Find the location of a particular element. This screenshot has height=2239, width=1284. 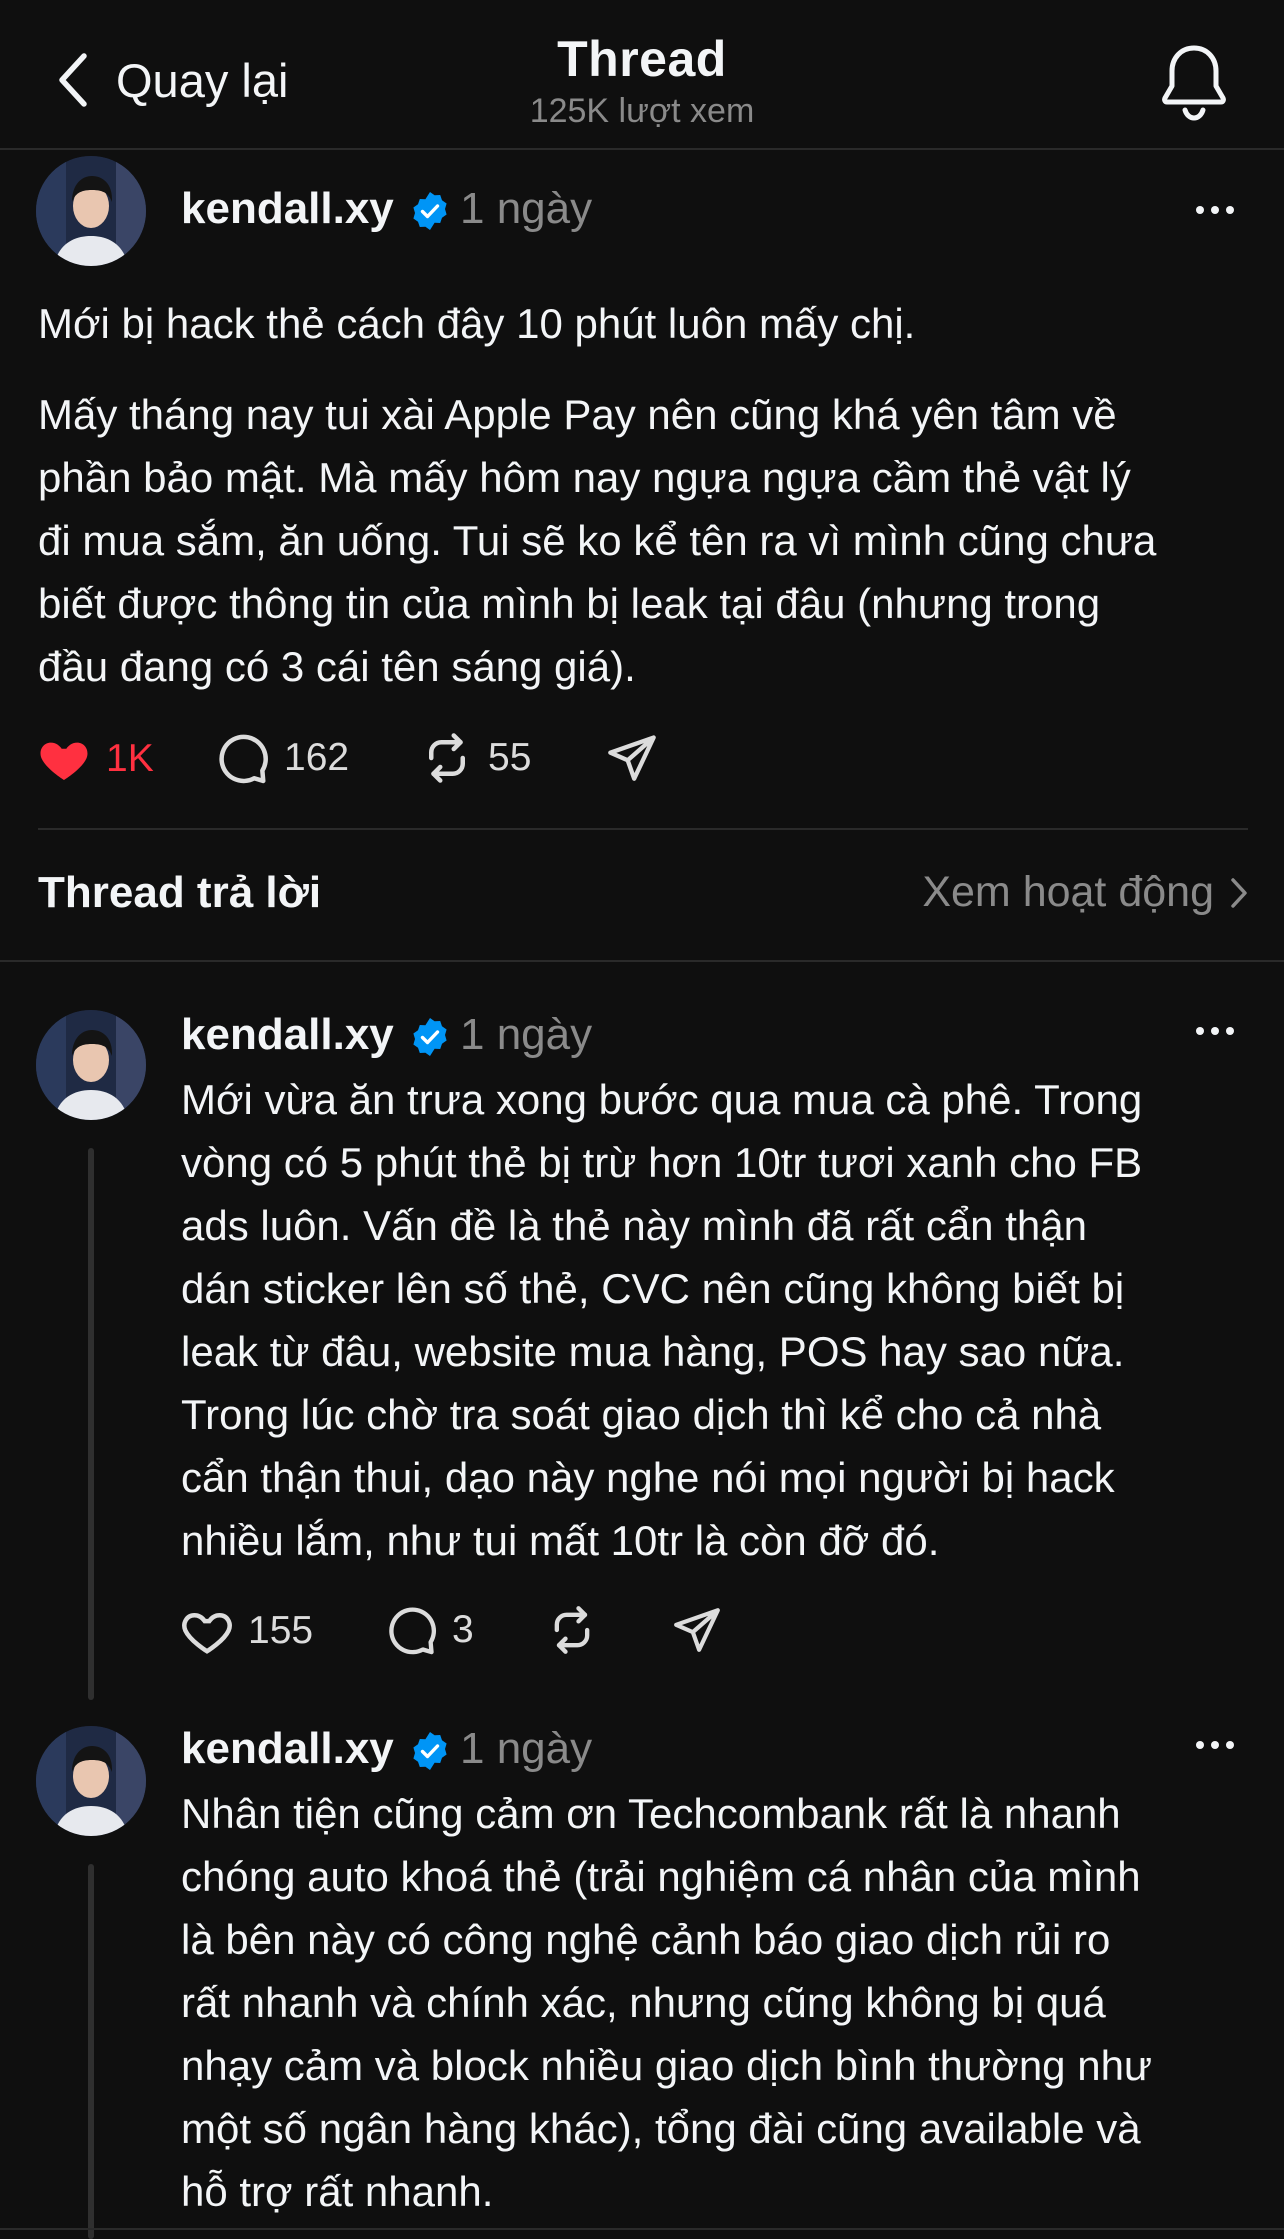

reply-count: 162 is located at coordinates (317, 757).